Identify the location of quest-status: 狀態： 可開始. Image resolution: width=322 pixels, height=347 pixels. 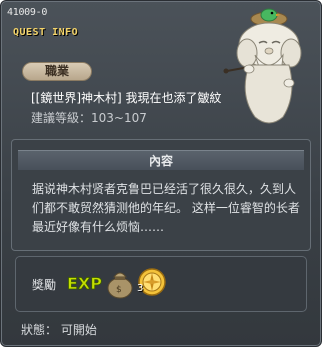
(59, 330).